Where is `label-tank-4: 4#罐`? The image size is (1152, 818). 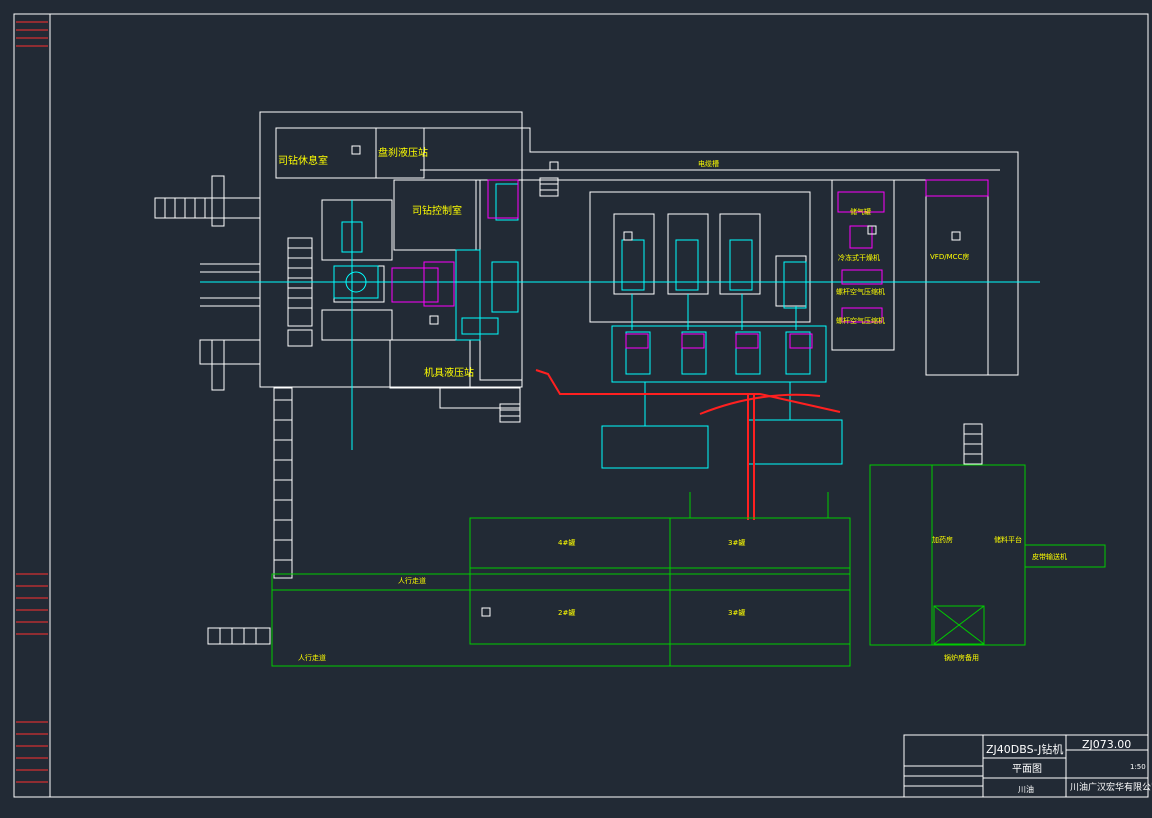
label-tank-4: 4#罐 is located at coordinates (567, 543).